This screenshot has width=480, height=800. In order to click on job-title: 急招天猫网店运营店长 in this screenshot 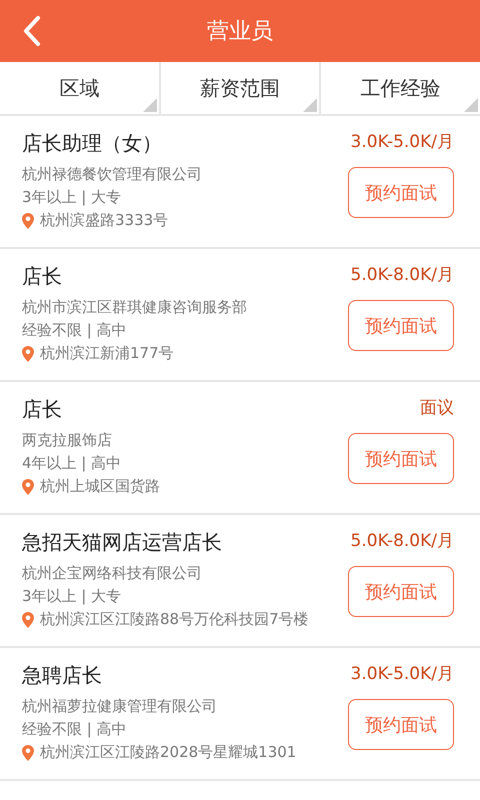, I will do `click(122, 542)`.